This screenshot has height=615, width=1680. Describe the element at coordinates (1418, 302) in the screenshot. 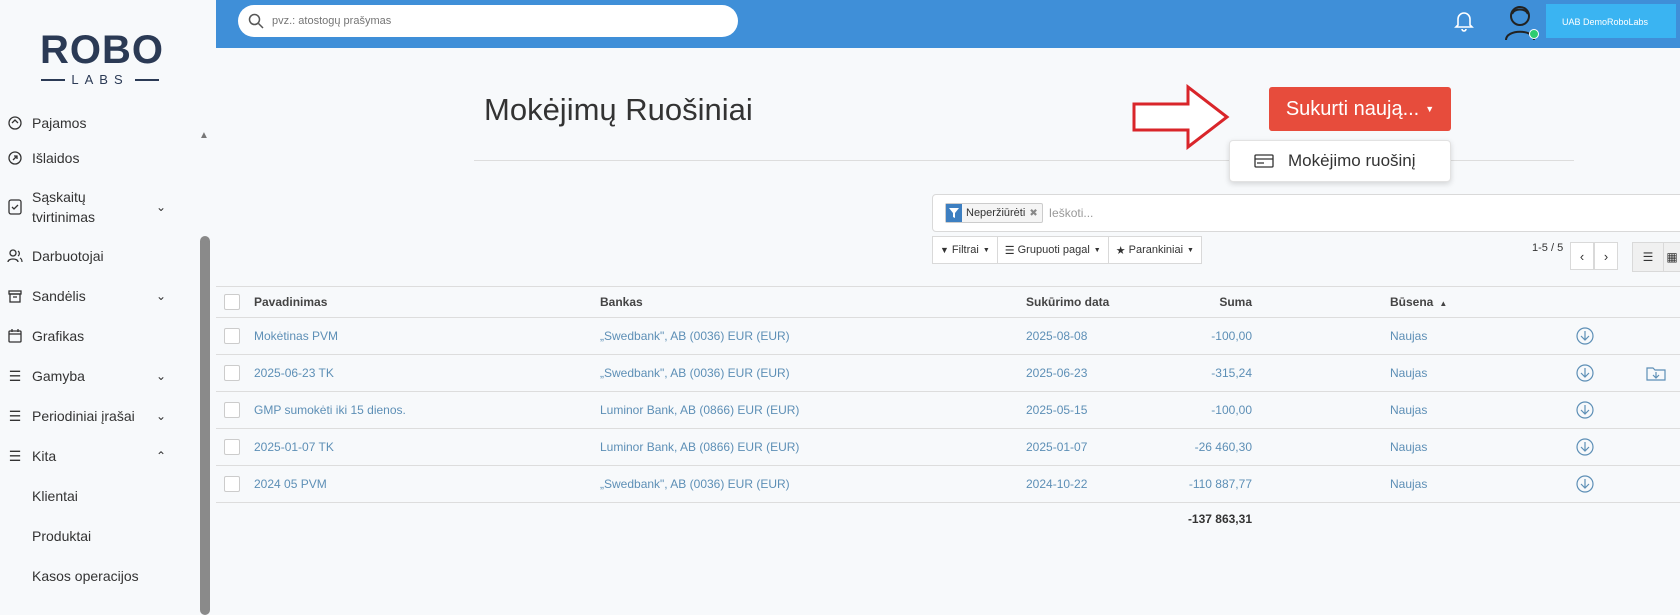

I see `col-status-header: Būsena ▲` at that location.